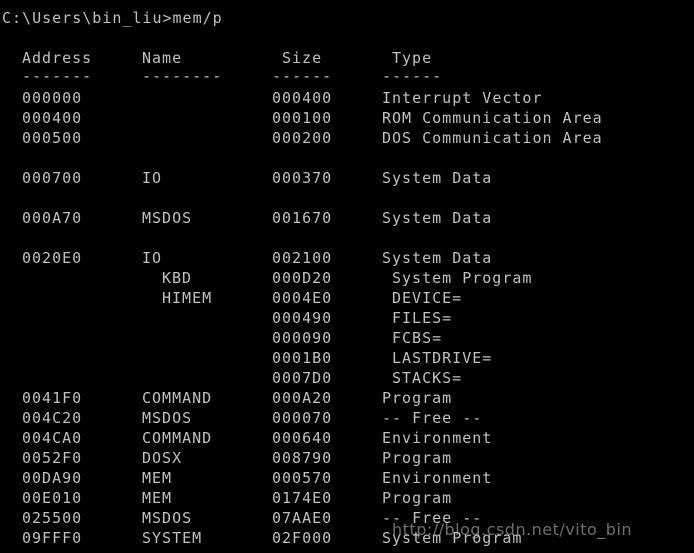  What do you see at coordinates (302, 498) in the screenshot?
I see `cell-size: 0174E0` at bounding box center [302, 498].